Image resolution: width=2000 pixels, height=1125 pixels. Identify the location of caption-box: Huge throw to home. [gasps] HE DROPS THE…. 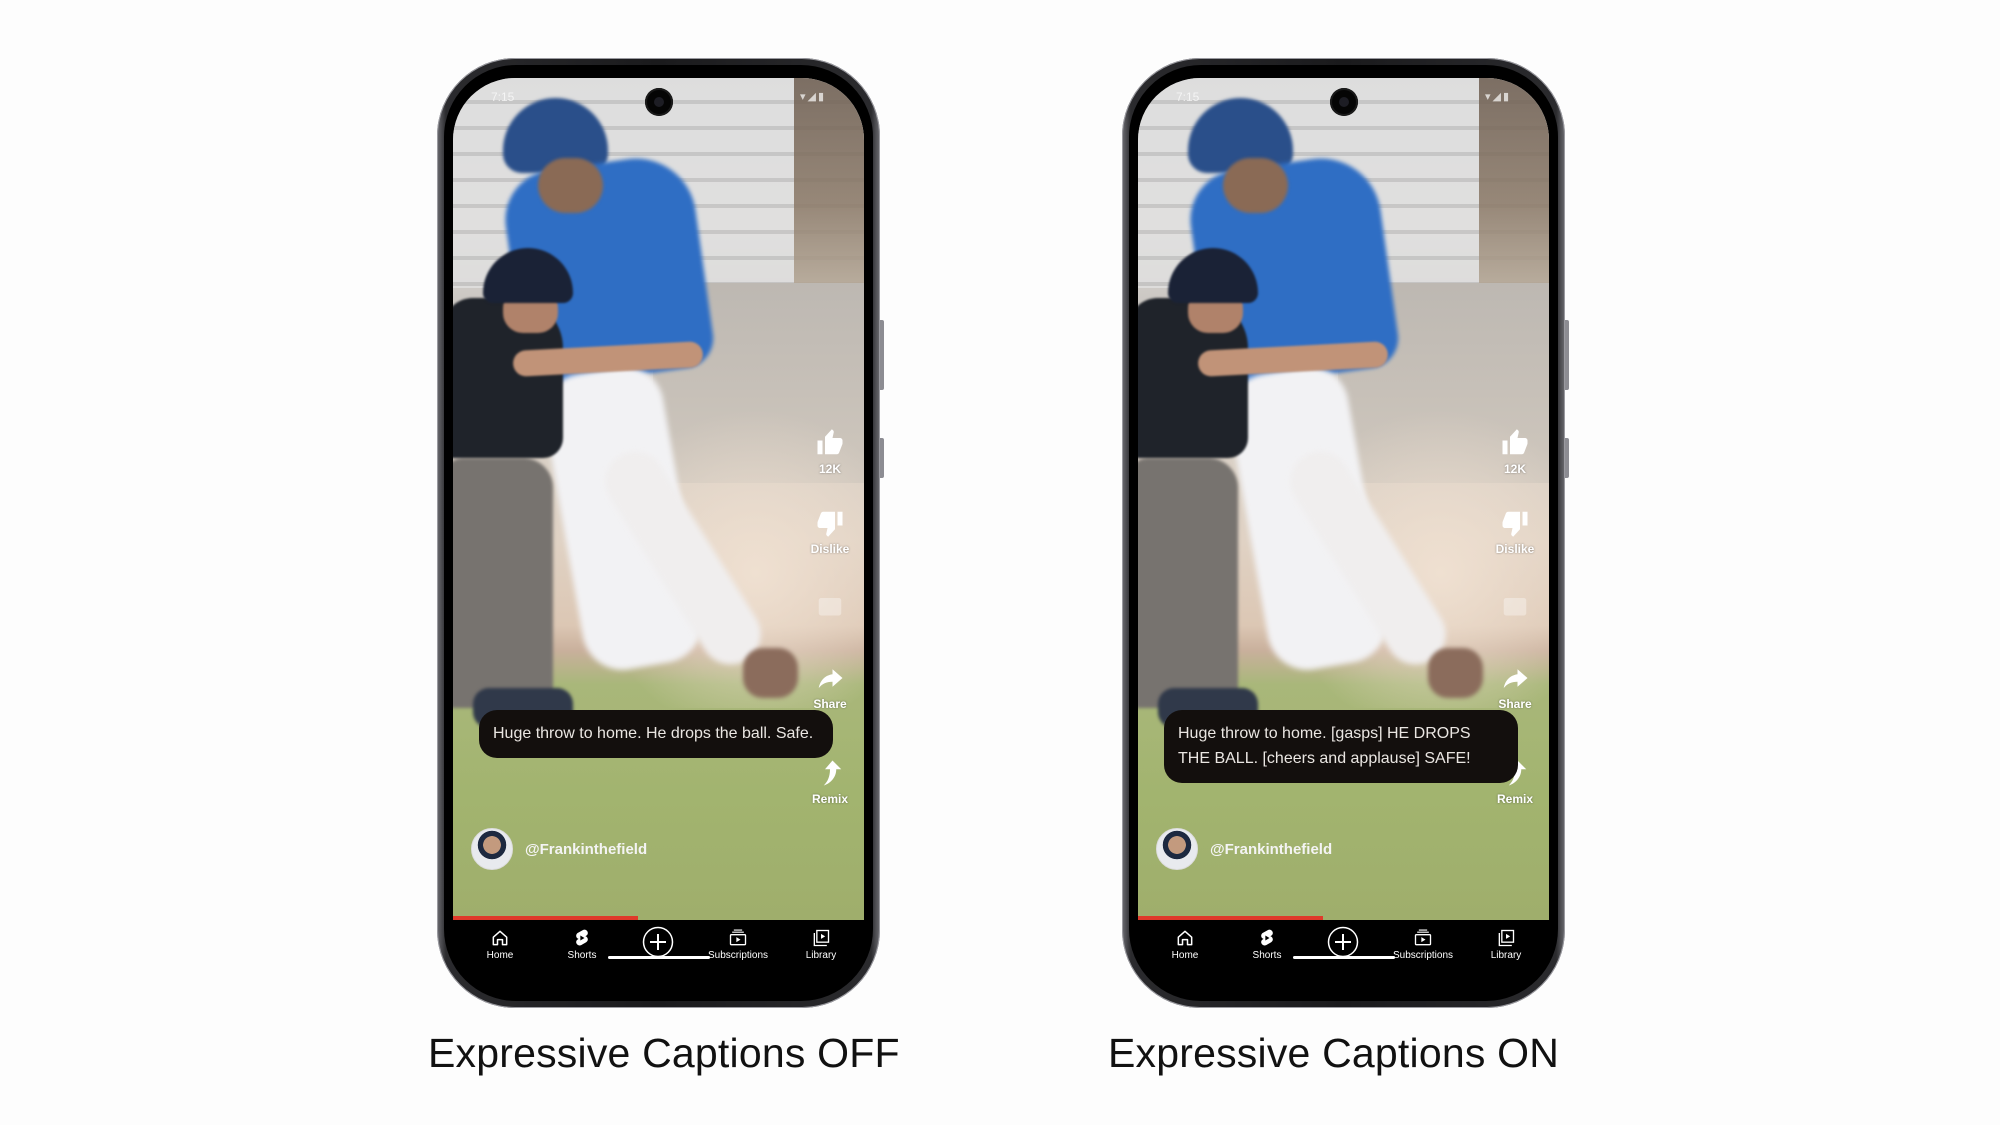
(1341, 746).